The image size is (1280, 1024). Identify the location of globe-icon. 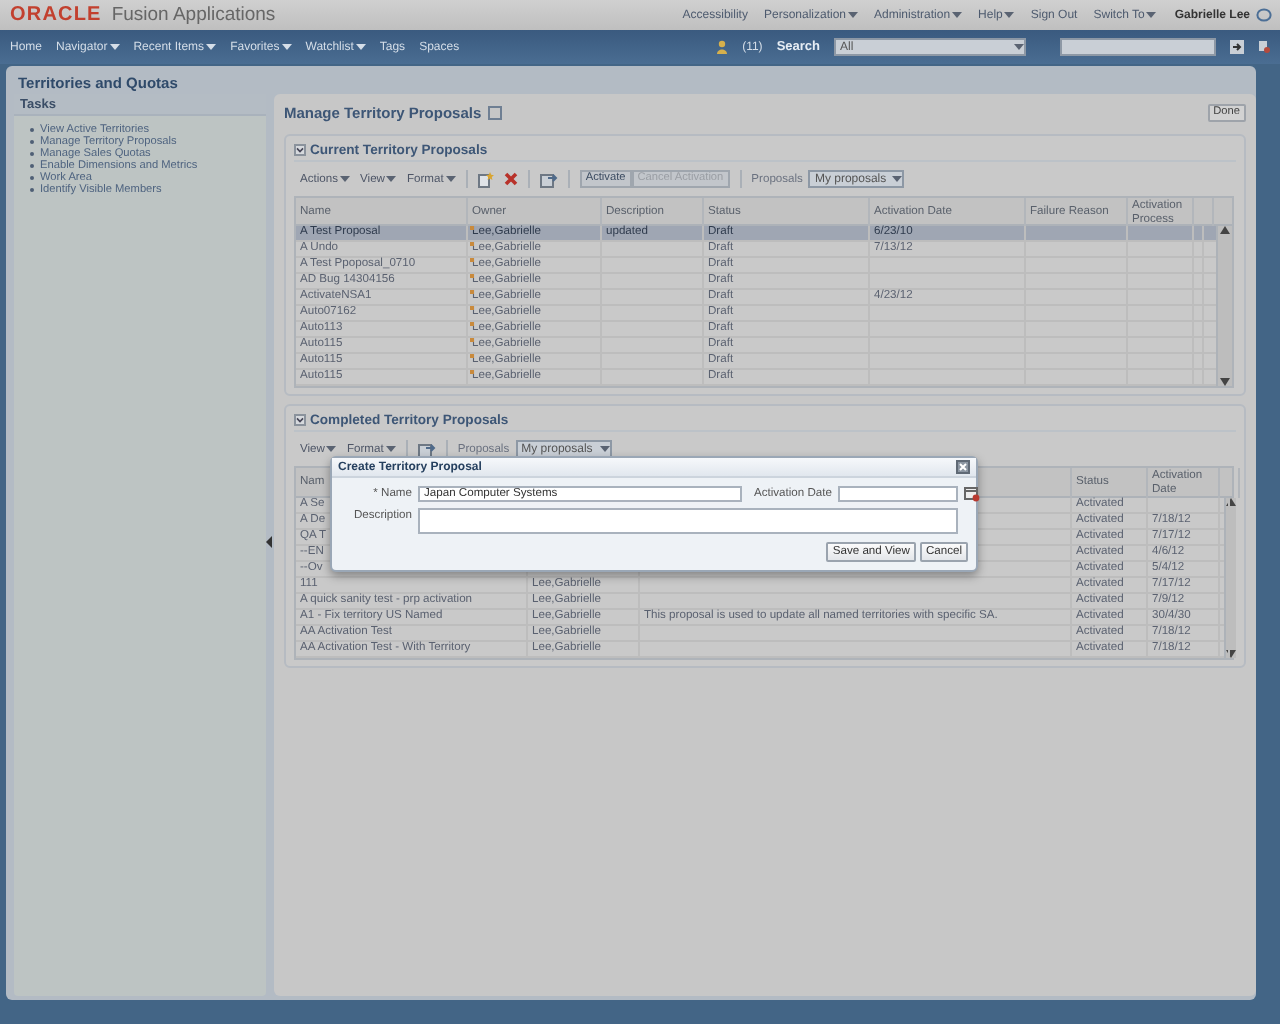
(1264, 15).